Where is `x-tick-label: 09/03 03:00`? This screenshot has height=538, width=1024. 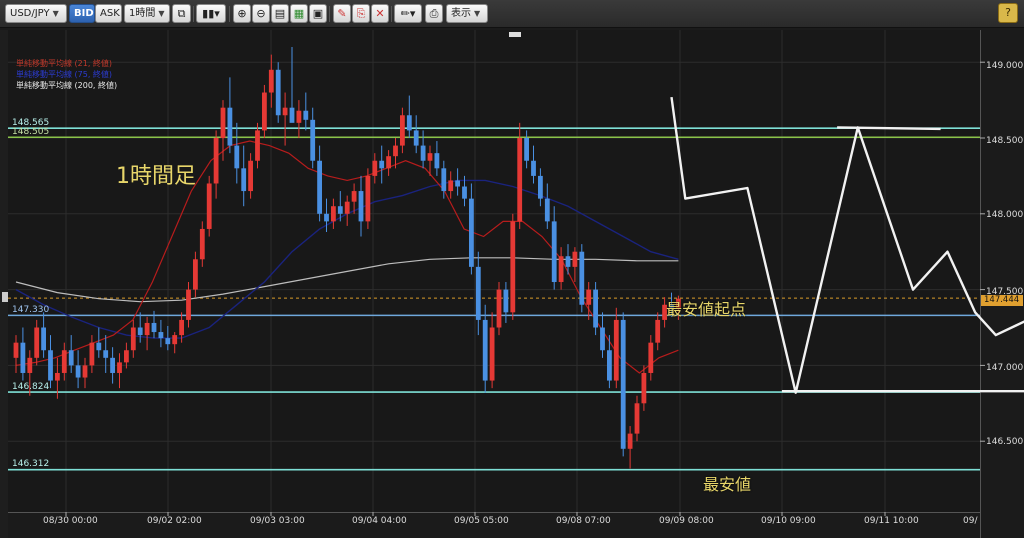 x-tick-label: 09/03 03:00 is located at coordinates (277, 521).